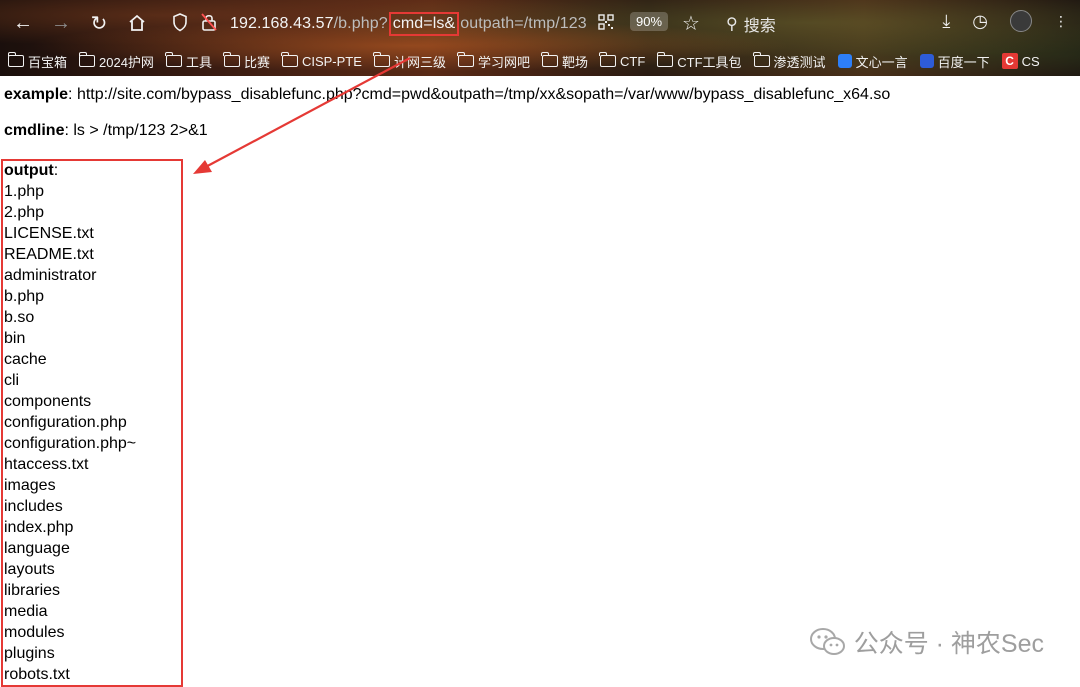 The height and width of the screenshot is (687, 1080). I want to click on bookmark-item: CTF, so click(622, 60).